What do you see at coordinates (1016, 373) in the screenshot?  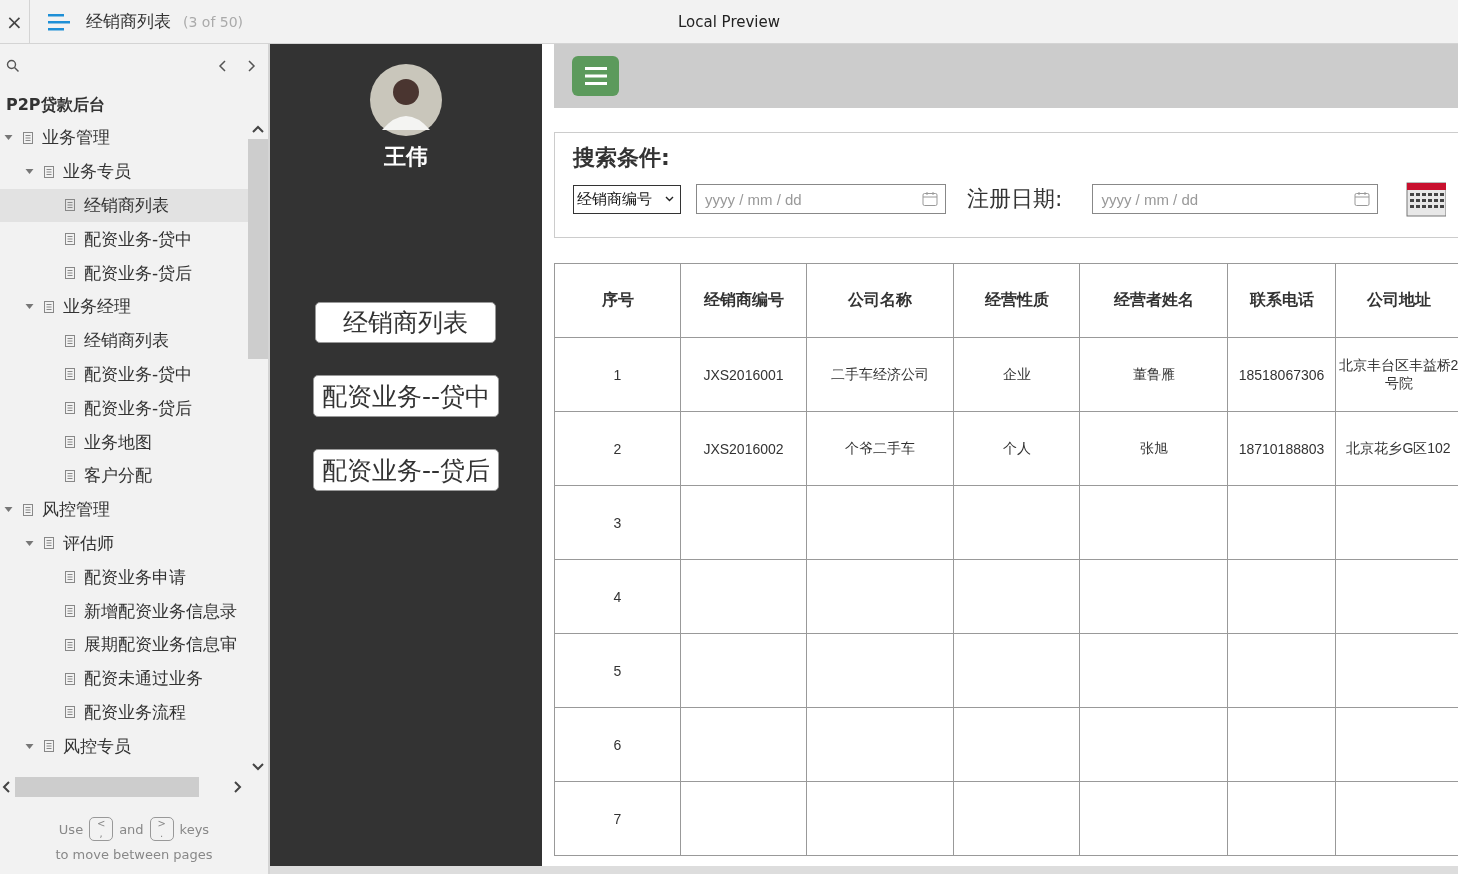 I see `table-cell: 企业` at bounding box center [1016, 373].